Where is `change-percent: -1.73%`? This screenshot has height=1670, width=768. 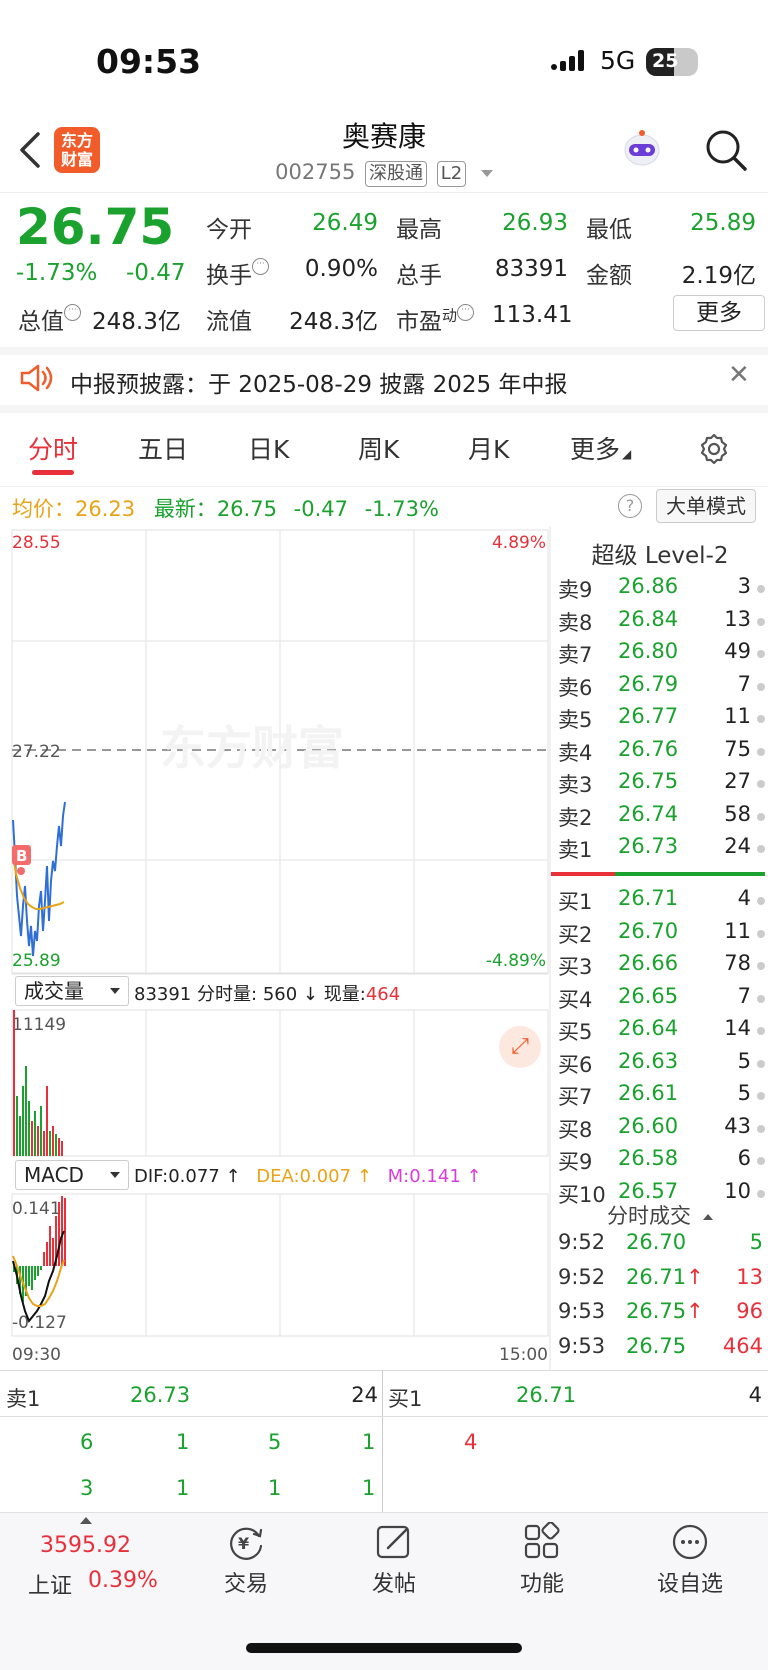
change-percent: -1.73% is located at coordinates (57, 273).